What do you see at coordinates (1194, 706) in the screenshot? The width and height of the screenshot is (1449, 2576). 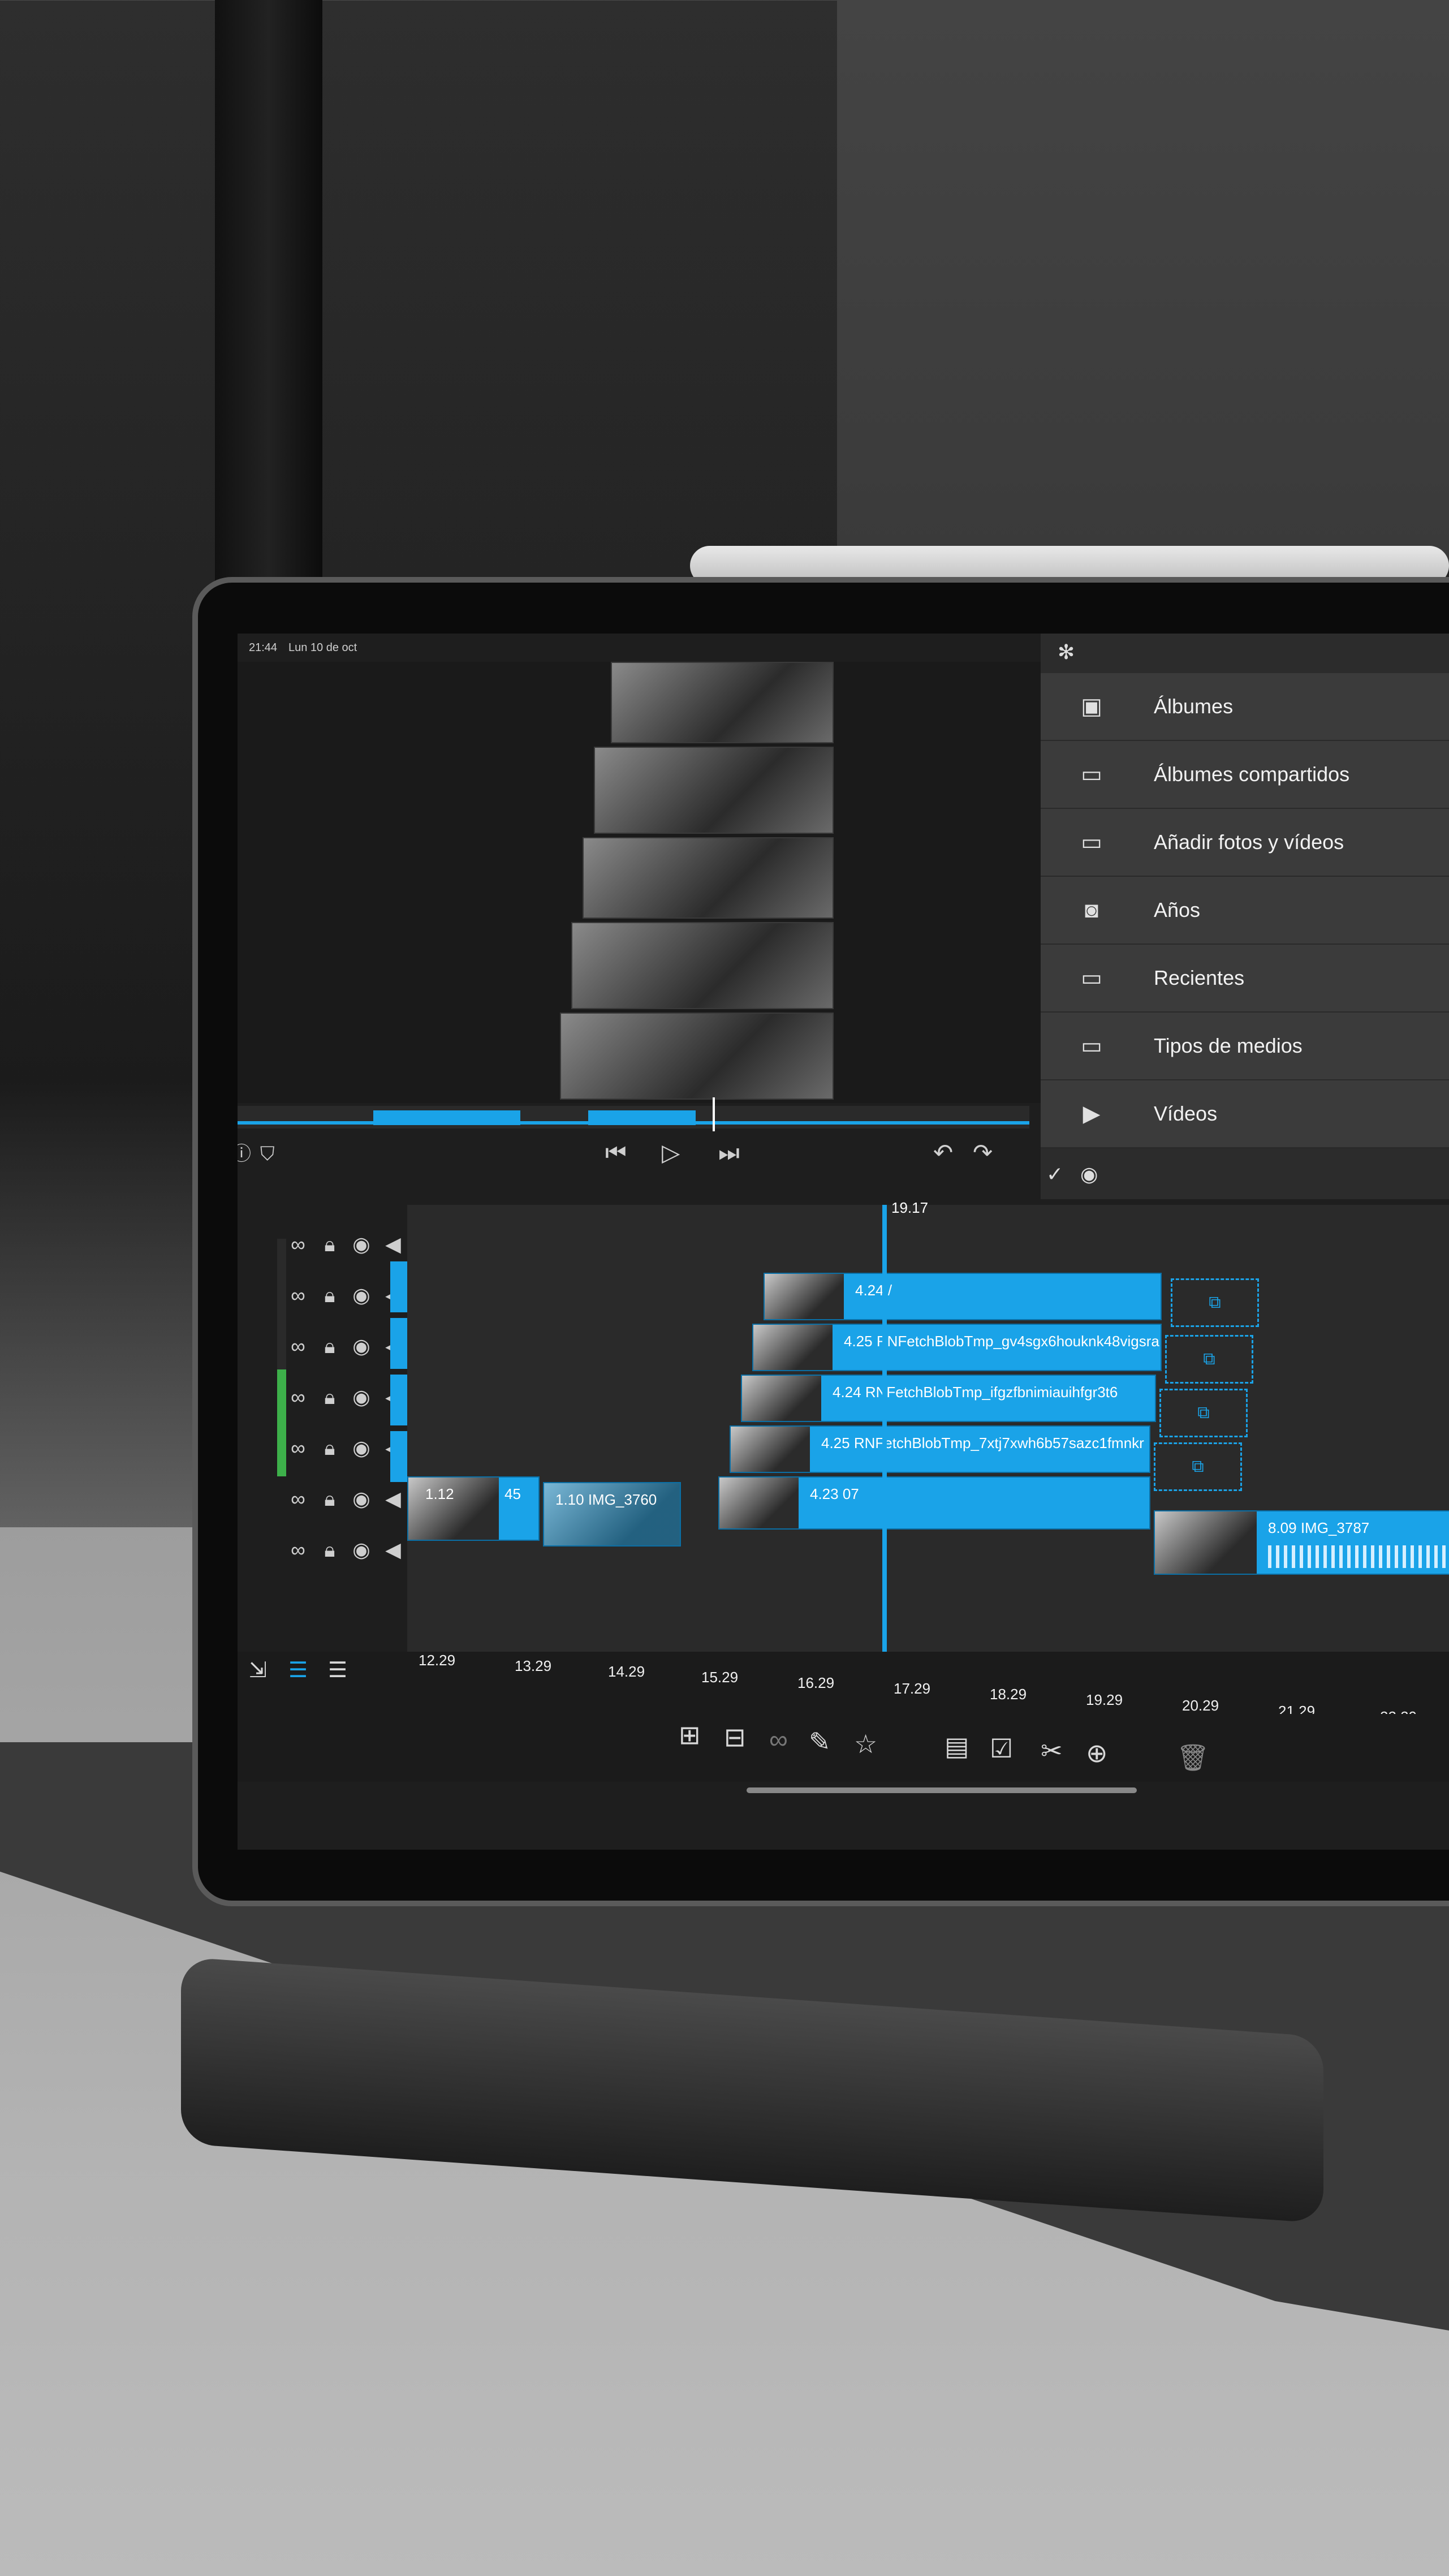 I see `panel-item-label: Álbumes` at bounding box center [1194, 706].